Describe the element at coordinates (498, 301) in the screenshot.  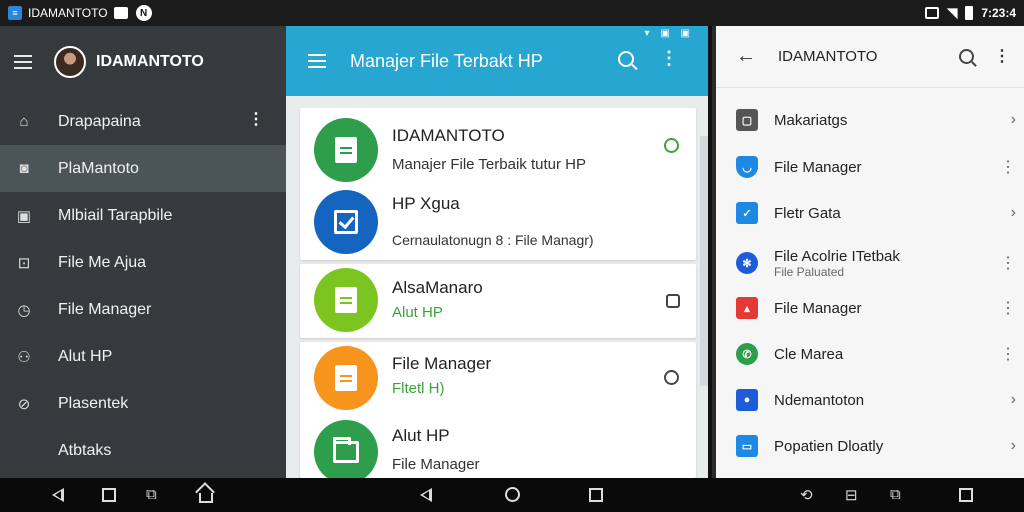
I see `file-card-2: AlsaManaro Alut HP` at that location.